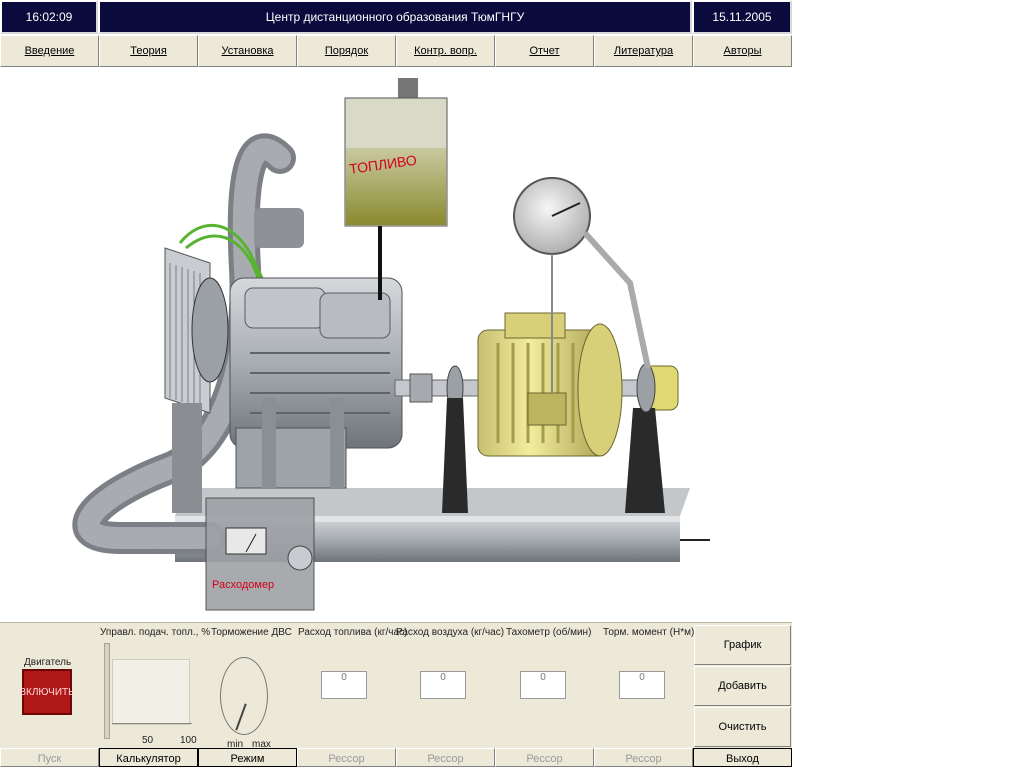 The height and width of the screenshot is (767, 1024). Describe the element at coordinates (148, 51) in the screenshot. I see `menu-item-theory: Теория` at that location.